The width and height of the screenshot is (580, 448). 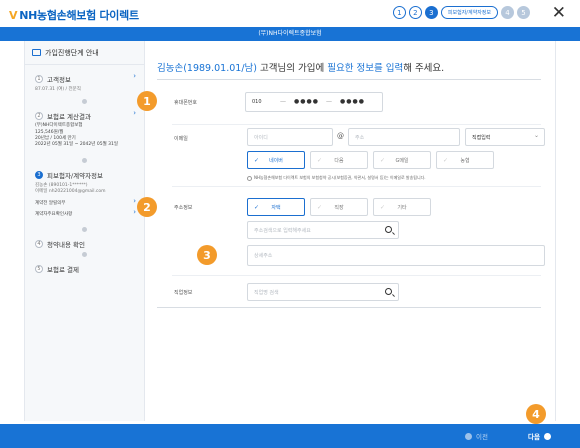 I want to click on product-title: (무)NH다이렉트종합보험, so click(x=290, y=33).